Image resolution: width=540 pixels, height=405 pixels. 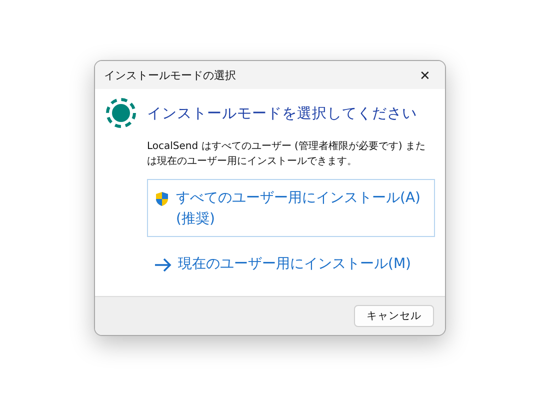 I want to click on install-option: すべてのユーザー用にインストール(A) (推奨), so click(x=291, y=208).